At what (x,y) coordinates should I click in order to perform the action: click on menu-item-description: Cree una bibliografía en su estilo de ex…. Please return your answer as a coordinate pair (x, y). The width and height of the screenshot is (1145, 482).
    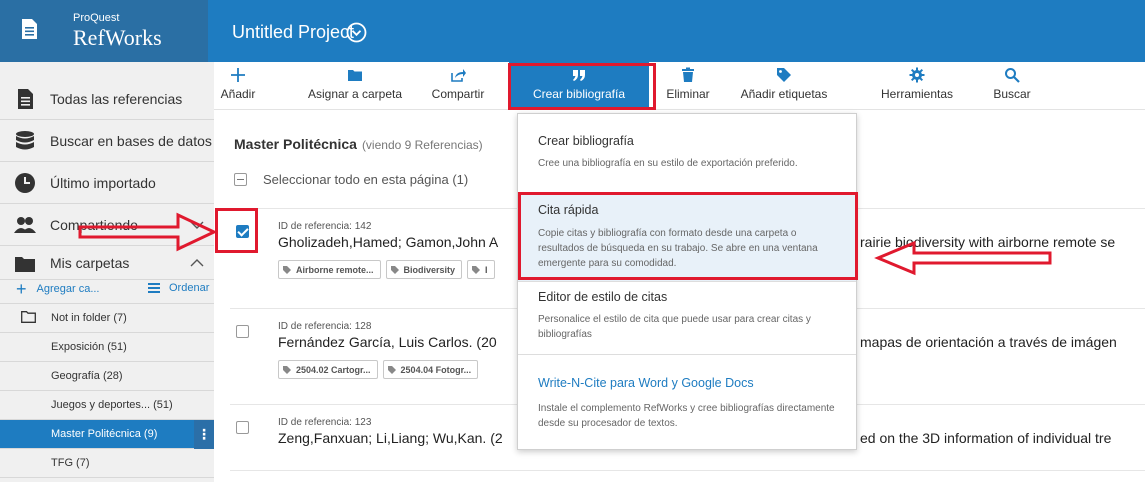
    Looking at the image, I should click on (668, 163).